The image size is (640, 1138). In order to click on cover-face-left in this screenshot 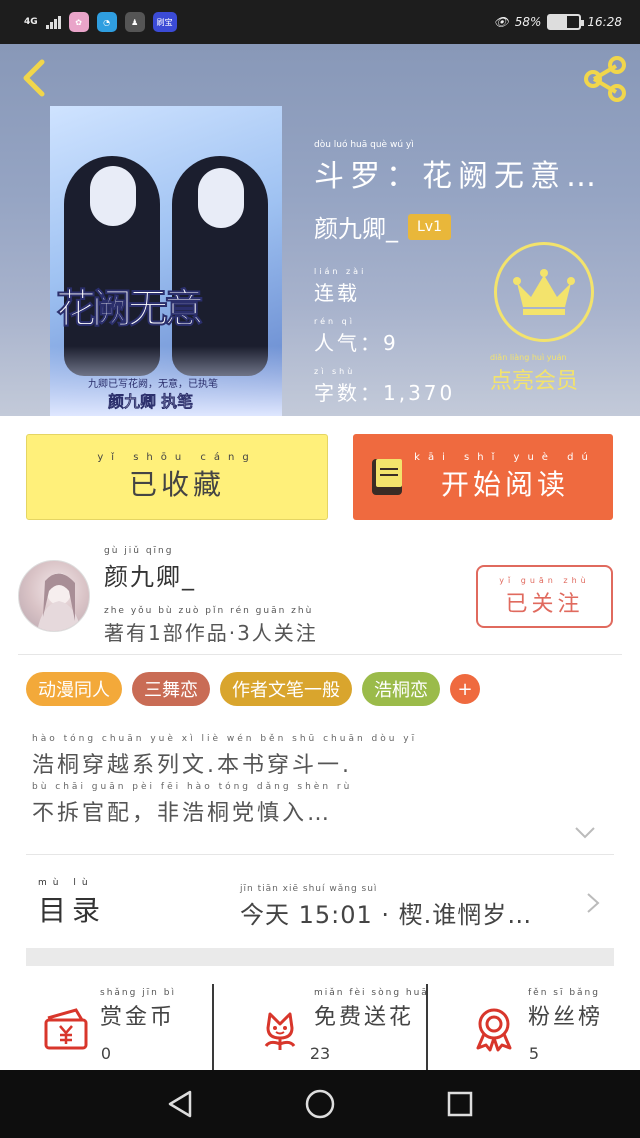, I will do `click(113, 196)`.